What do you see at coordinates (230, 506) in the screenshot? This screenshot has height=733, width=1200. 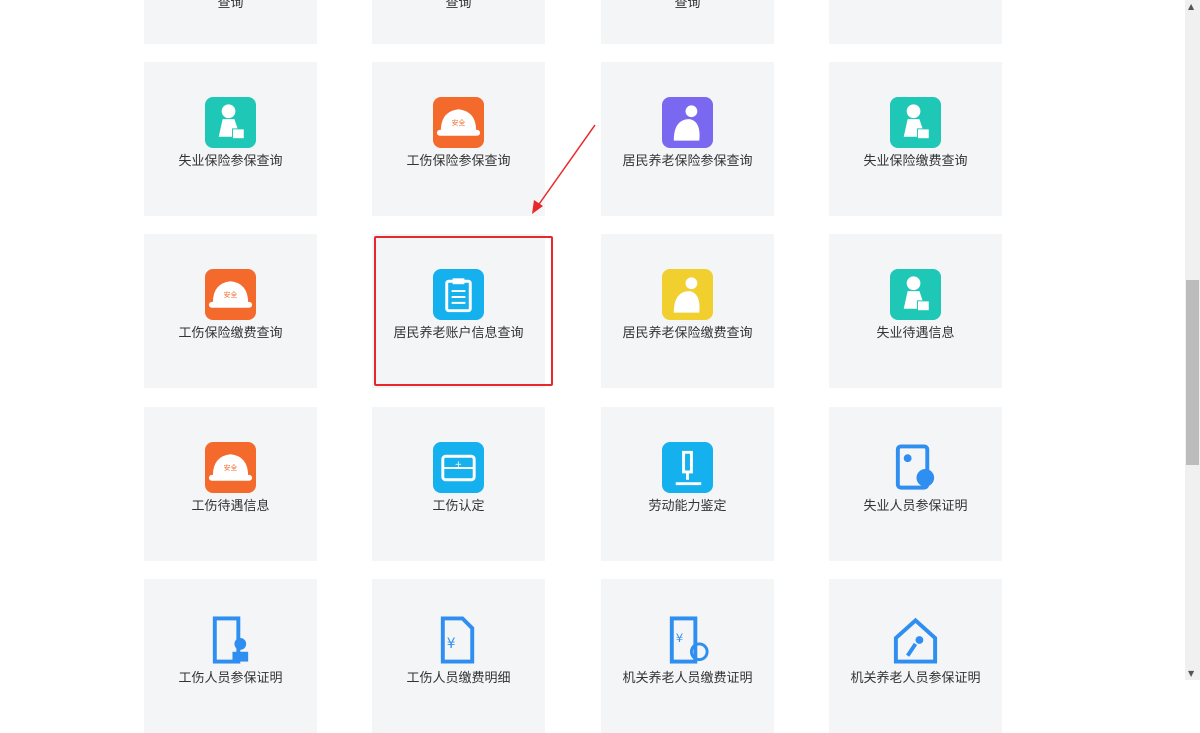 I see `service-card-label: 工伤待遇信息` at bounding box center [230, 506].